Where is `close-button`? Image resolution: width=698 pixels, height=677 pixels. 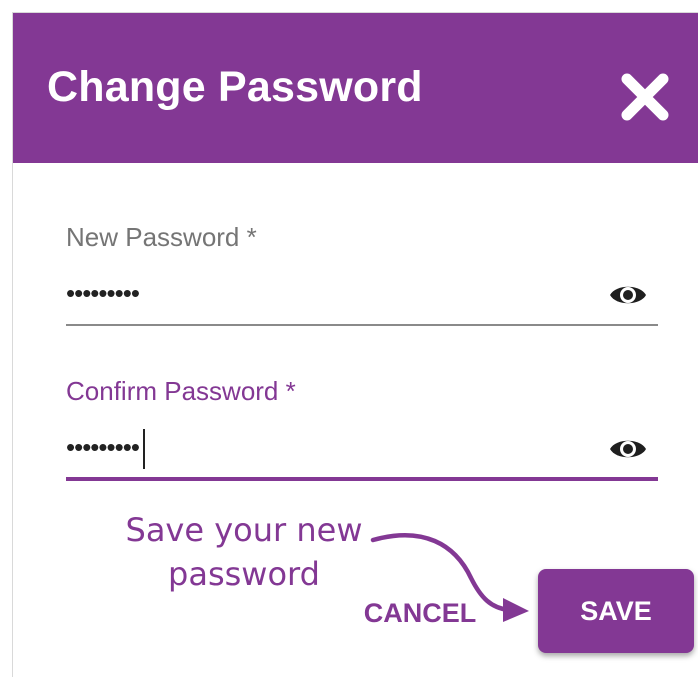 close-button is located at coordinates (645, 97).